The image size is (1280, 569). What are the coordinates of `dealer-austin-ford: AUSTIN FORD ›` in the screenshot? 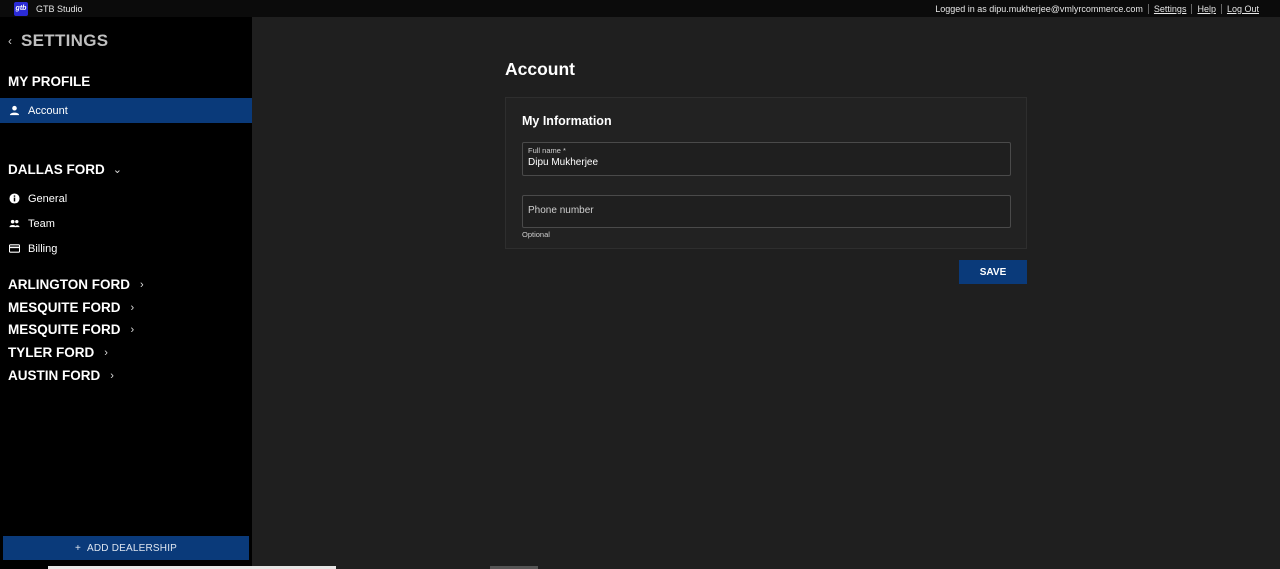 It's located at (61, 375).